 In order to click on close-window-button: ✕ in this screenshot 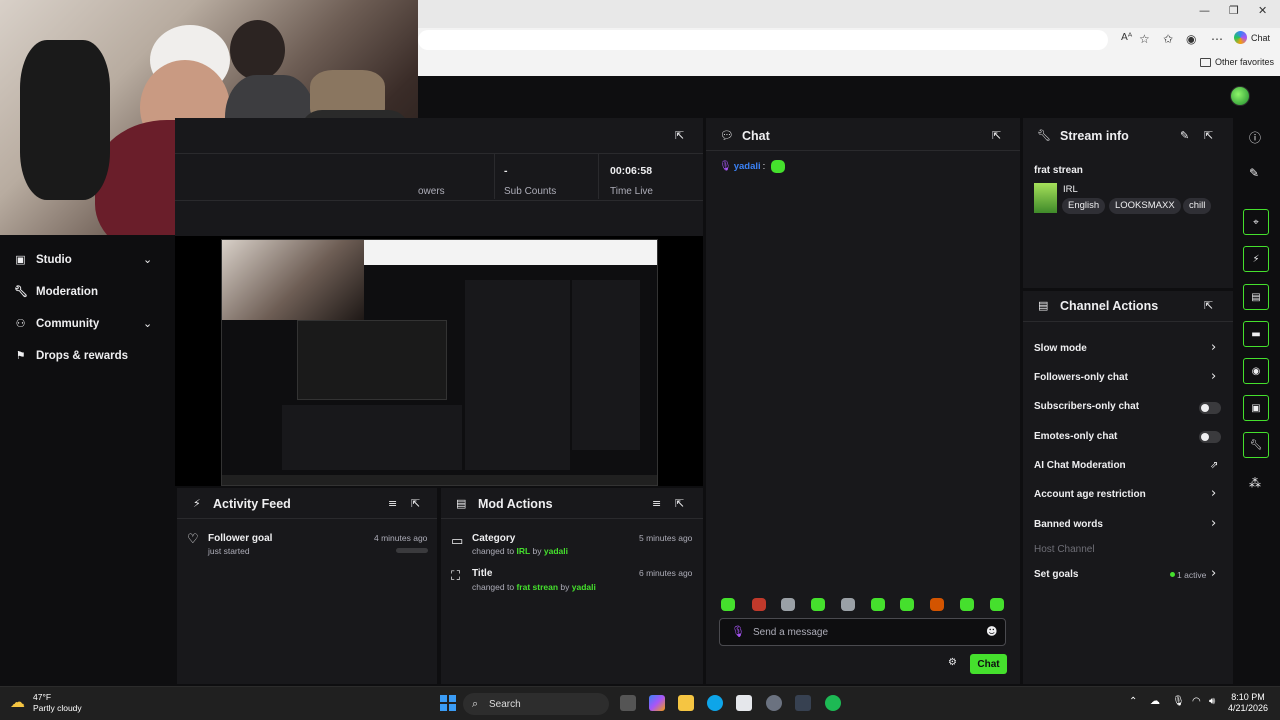, I will do `click(1262, 10)`.